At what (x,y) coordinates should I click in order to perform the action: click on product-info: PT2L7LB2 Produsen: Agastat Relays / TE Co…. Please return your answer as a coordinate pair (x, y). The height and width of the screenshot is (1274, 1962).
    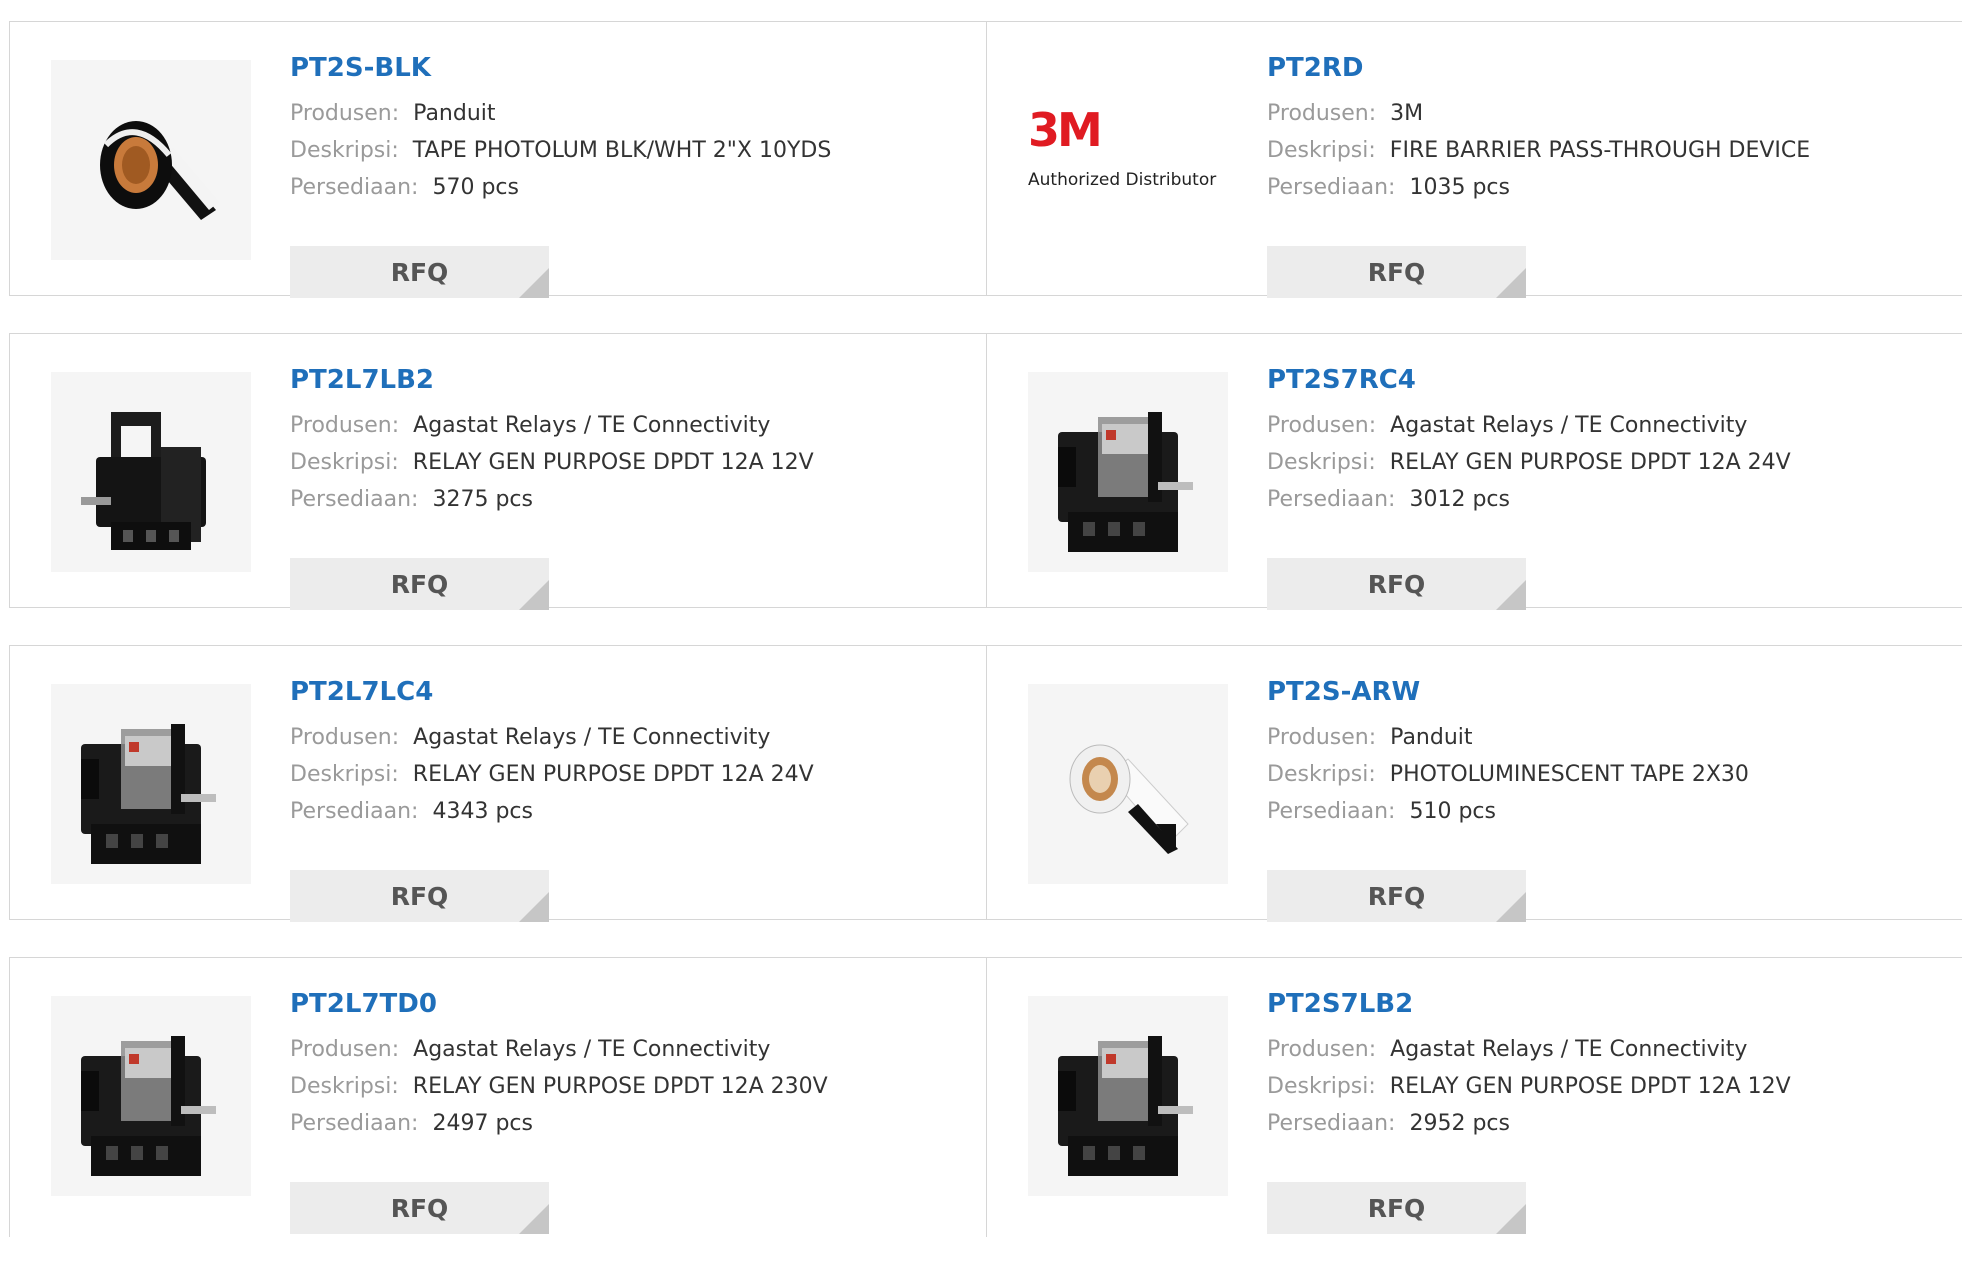
    Looking at the image, I should click on (630, 486).